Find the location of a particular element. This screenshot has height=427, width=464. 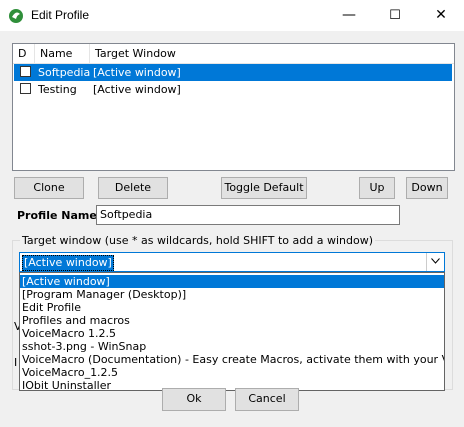

target-window-selected: [Active window] is located at coordinates (68, 263).